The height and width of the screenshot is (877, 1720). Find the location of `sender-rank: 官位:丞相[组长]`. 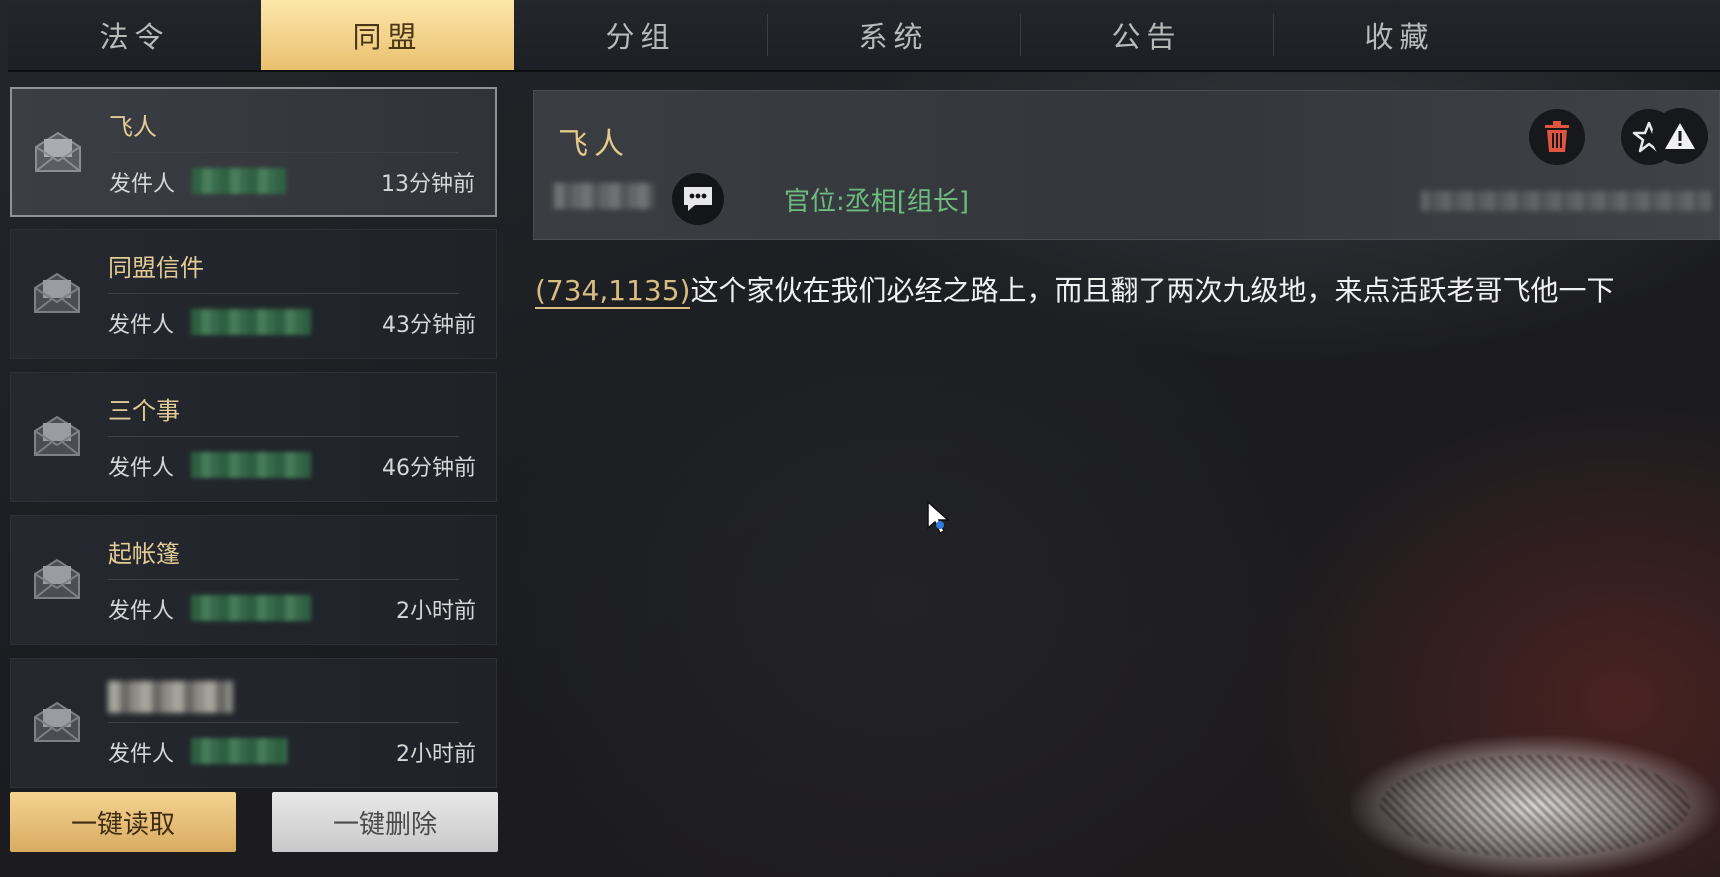

sender-rank: 官位:丞相[组长] is located at coordinates (877, 202).